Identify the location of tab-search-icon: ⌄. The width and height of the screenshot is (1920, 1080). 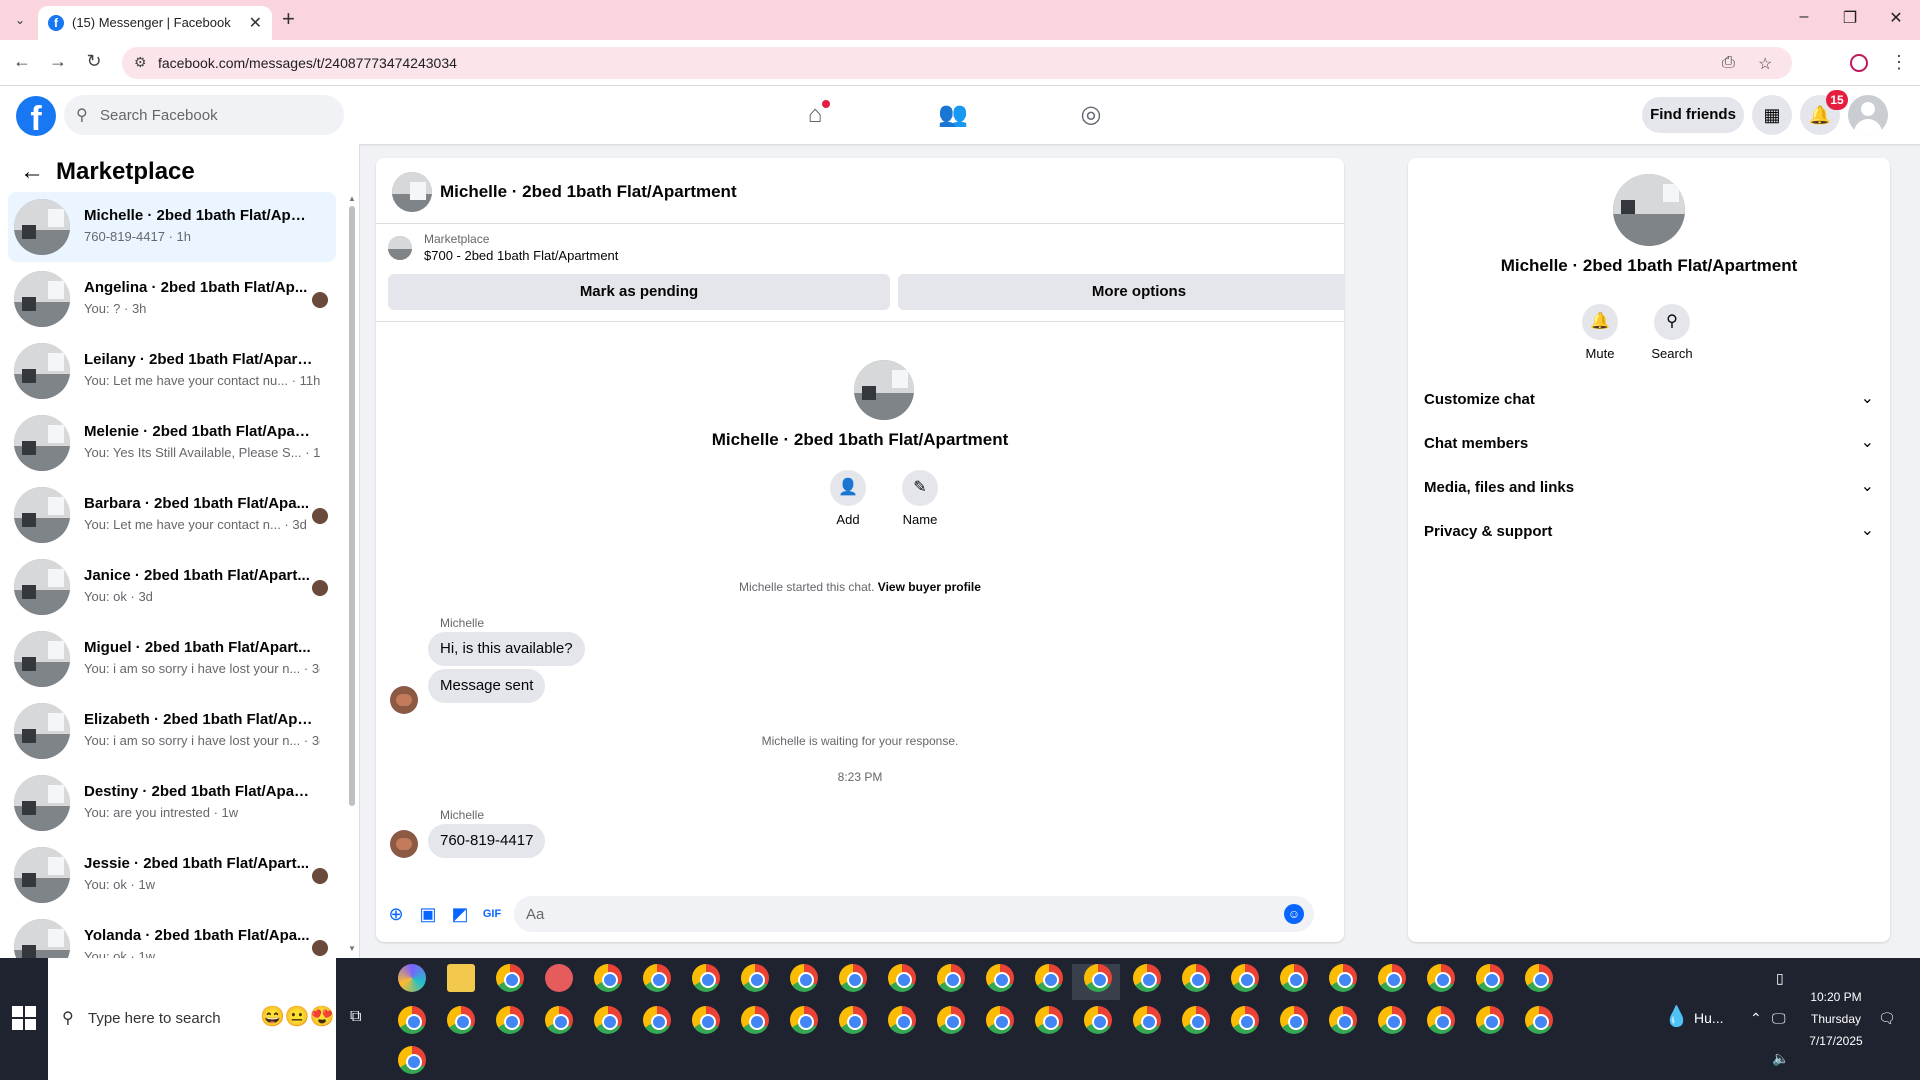
(20, 20).